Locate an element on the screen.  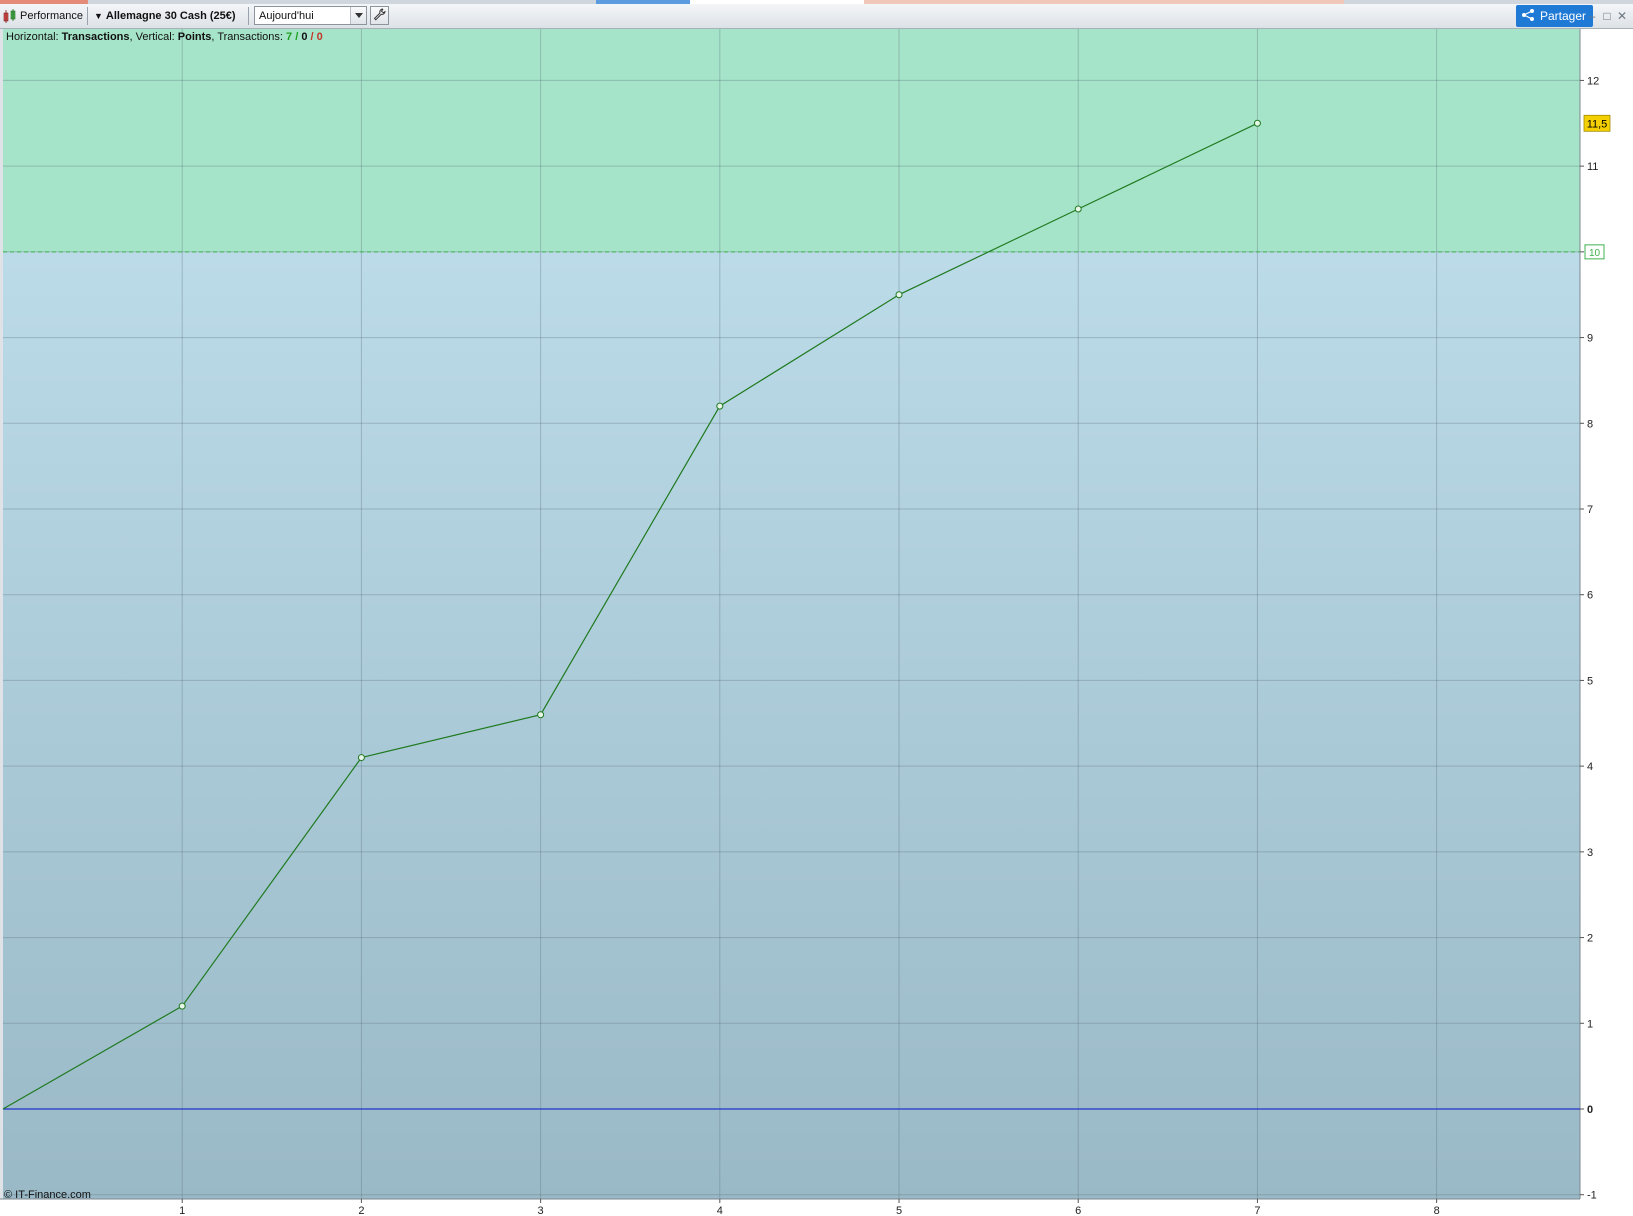
dropdown-arrow-icon is located at coordinates (358, 15).